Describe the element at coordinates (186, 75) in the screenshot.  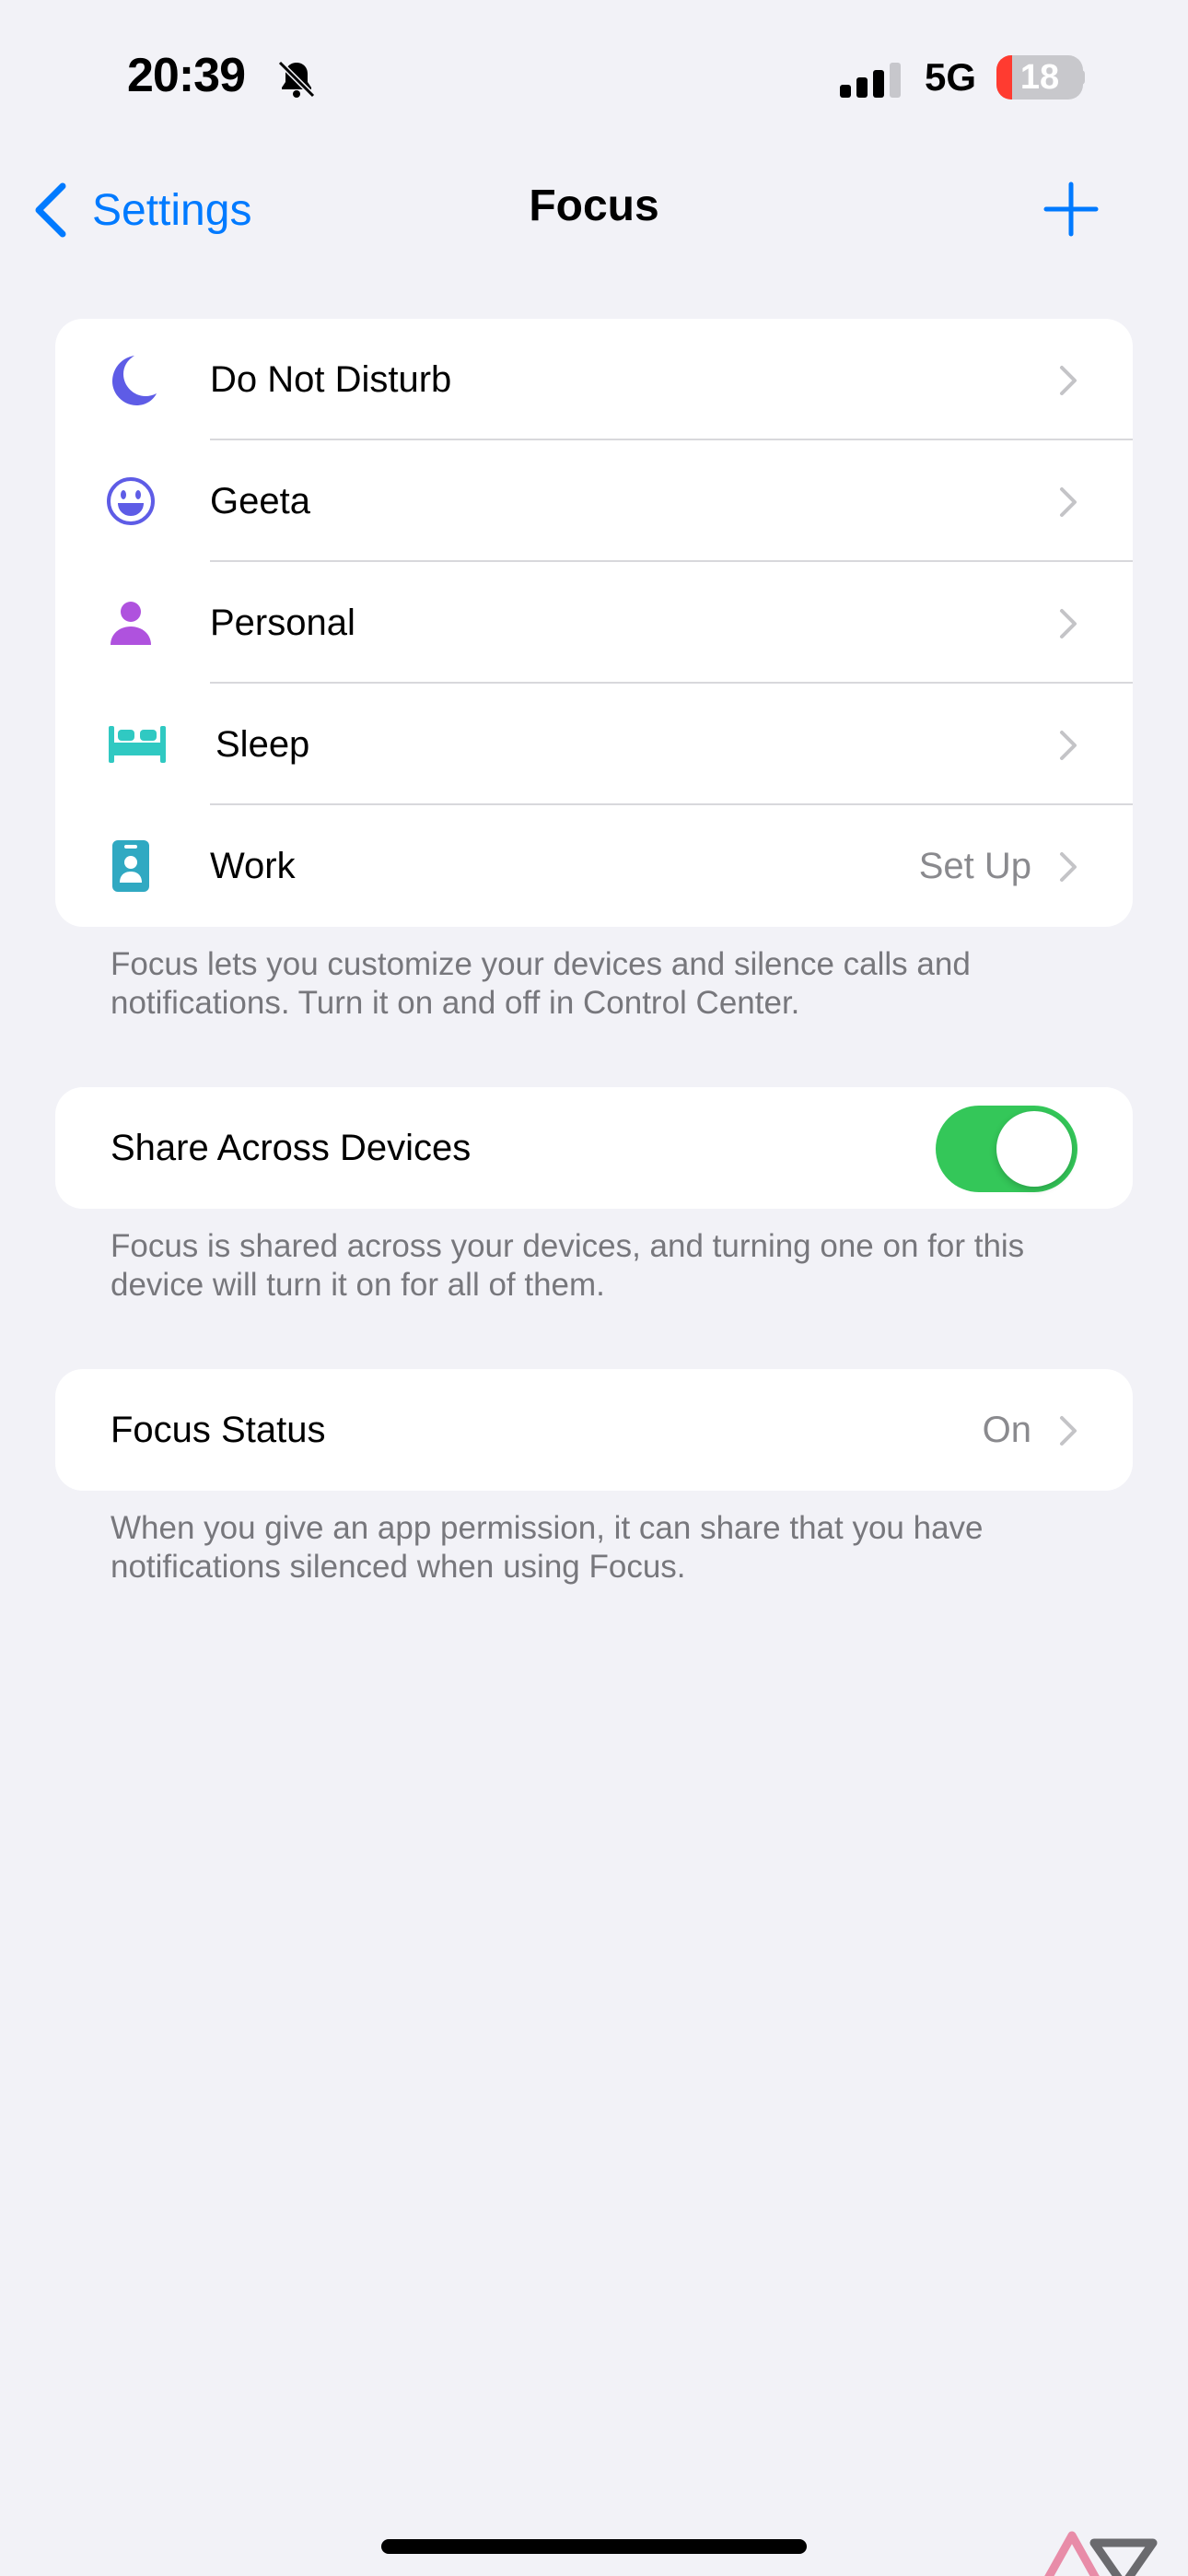
I see `status-time: 20:39` at that location.